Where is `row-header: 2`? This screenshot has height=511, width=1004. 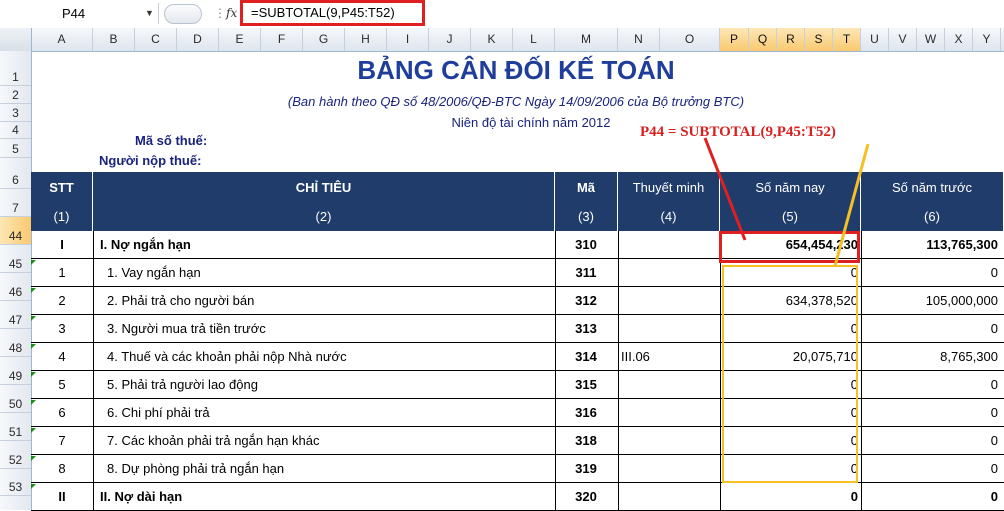
row-header: 2 is located at coordinates (15, 95).